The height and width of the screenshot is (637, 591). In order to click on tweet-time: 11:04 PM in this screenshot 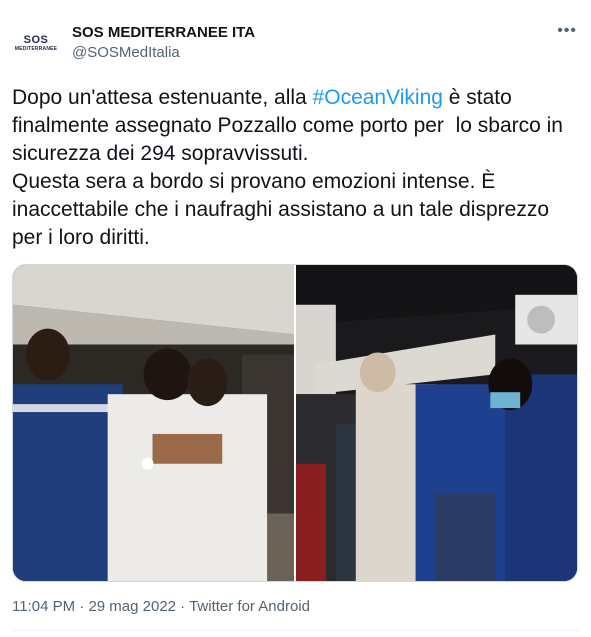, I will do `click(43, 606)`.